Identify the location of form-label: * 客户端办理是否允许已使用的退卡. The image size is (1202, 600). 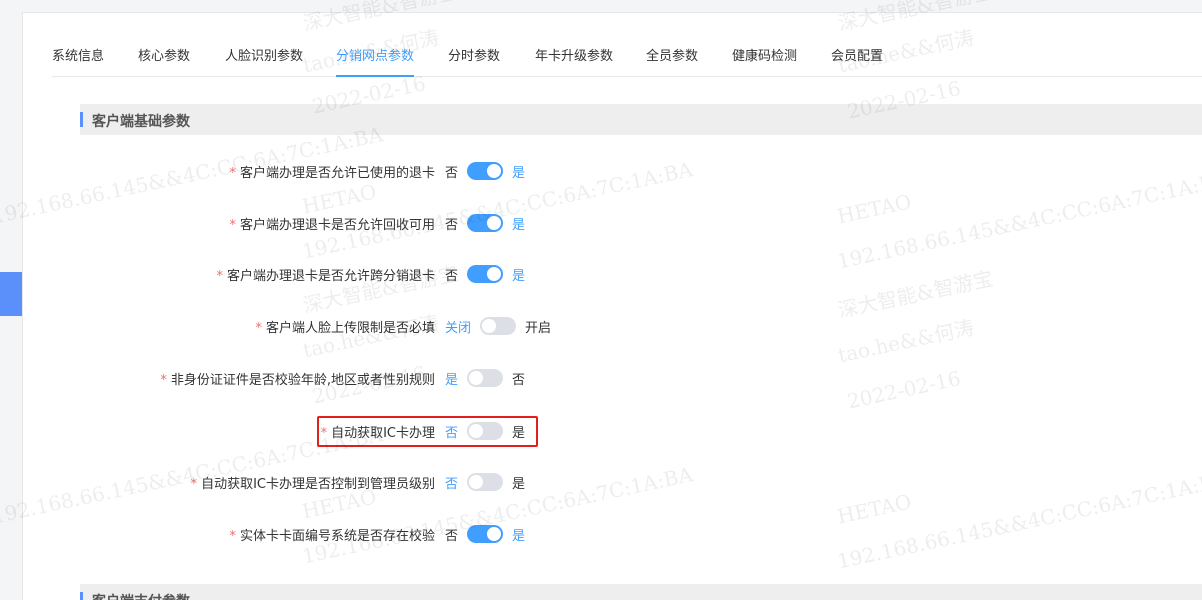
(332, 171).